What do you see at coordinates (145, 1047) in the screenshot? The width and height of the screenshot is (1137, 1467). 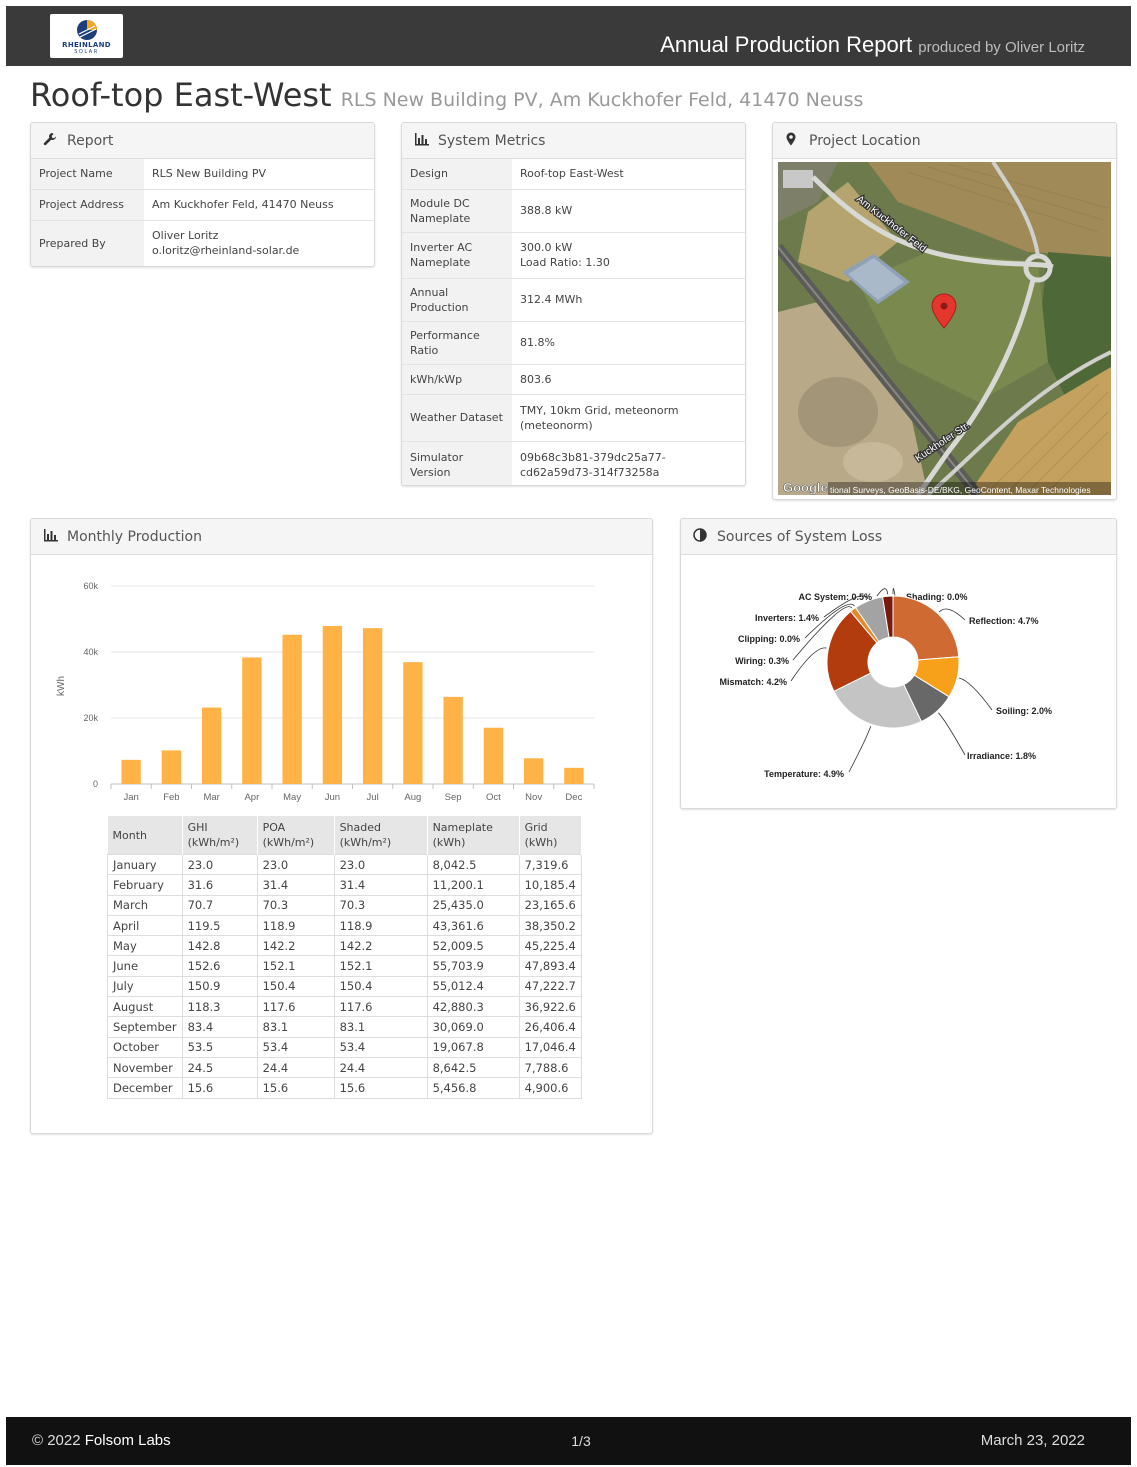 I see `cell-month: October` at bounding box center [145, 1047].